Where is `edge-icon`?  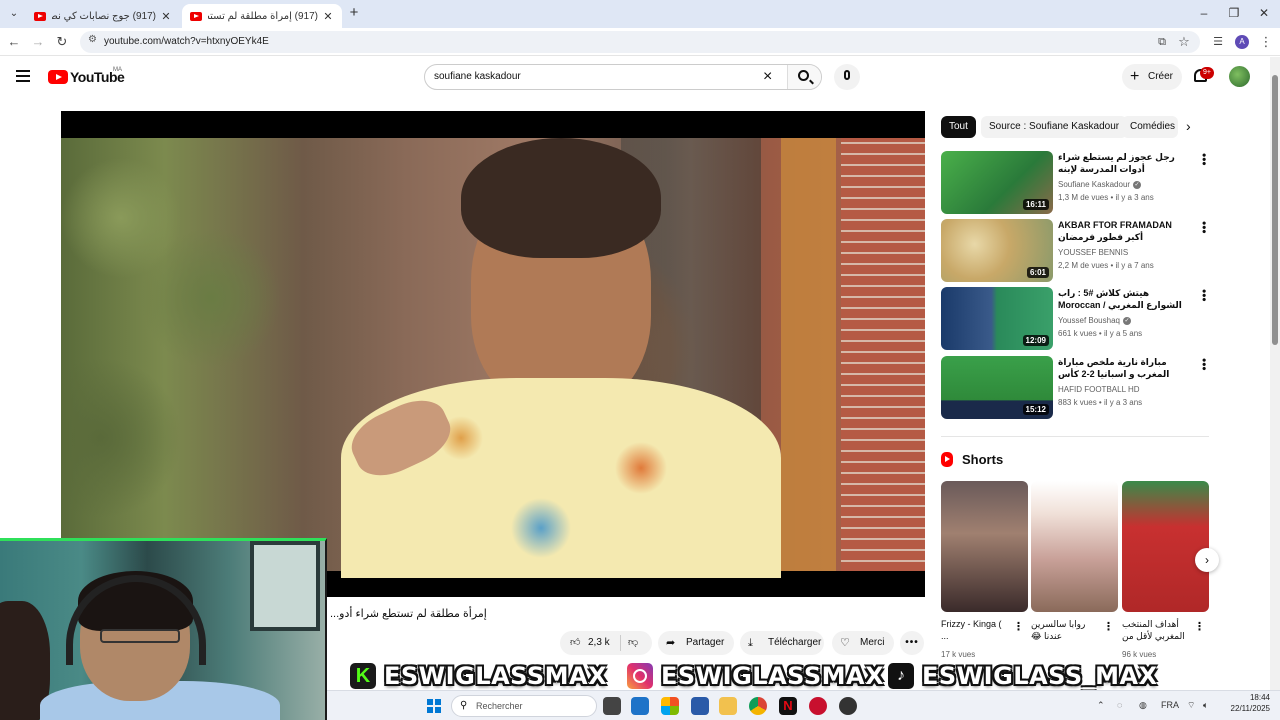
edge-icon is located at coordinates (640, 706).